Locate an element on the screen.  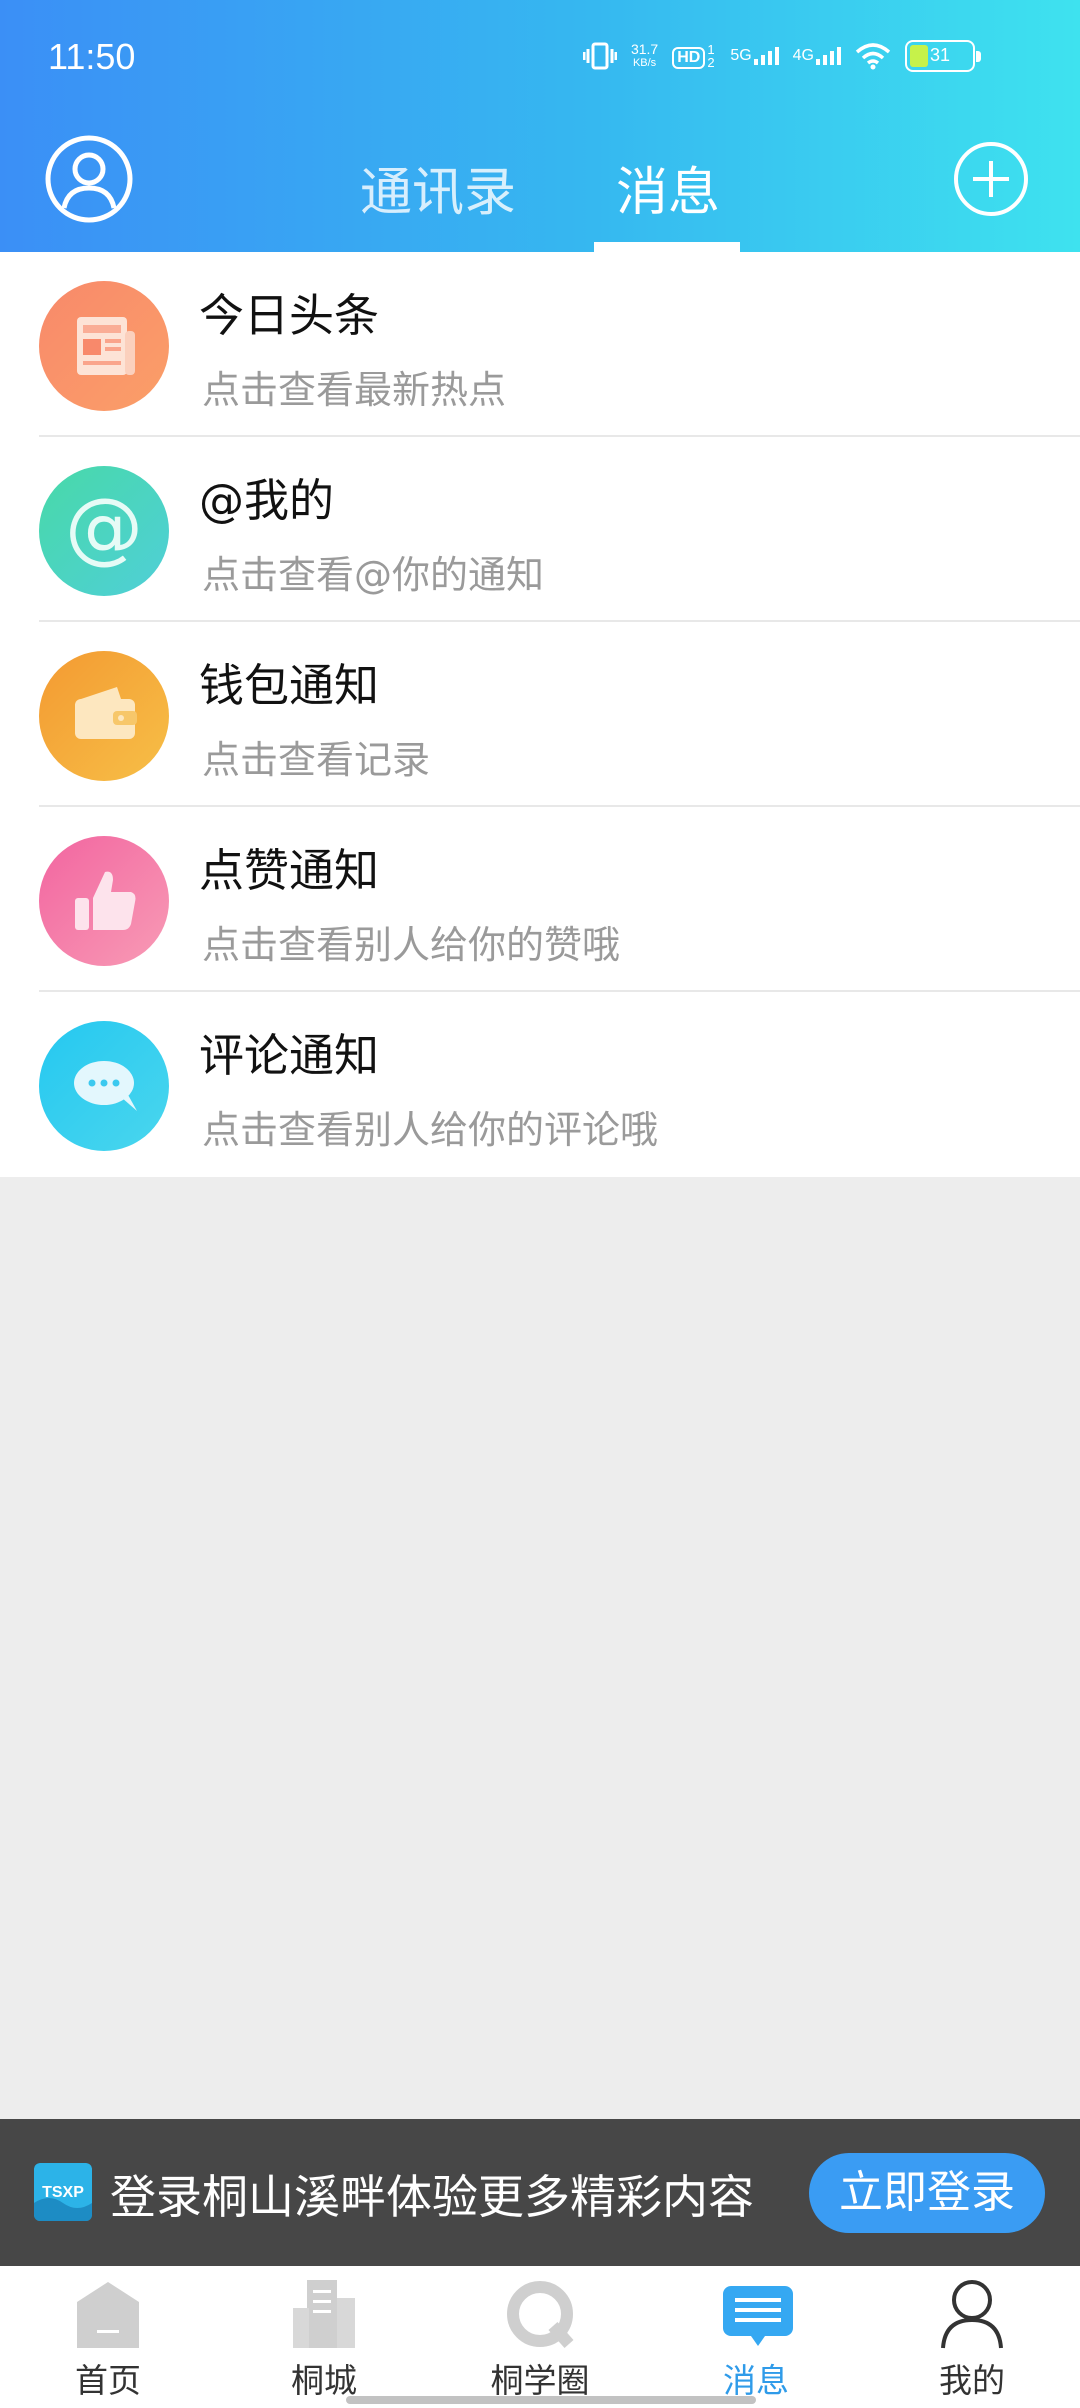
signal-4g-label: 4G is located at coordinates (803, 55).